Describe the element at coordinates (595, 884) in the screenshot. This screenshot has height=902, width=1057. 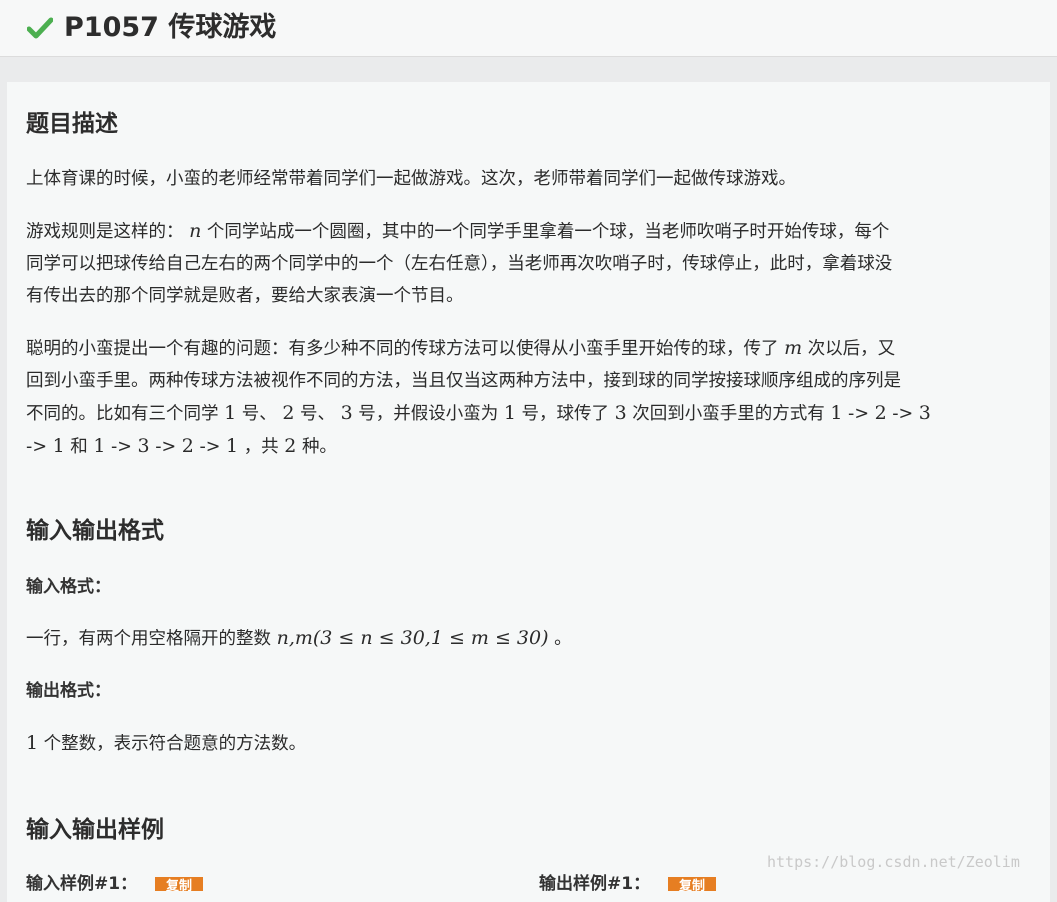
I see `sample-output-label: 输出样例#1：` at that location.